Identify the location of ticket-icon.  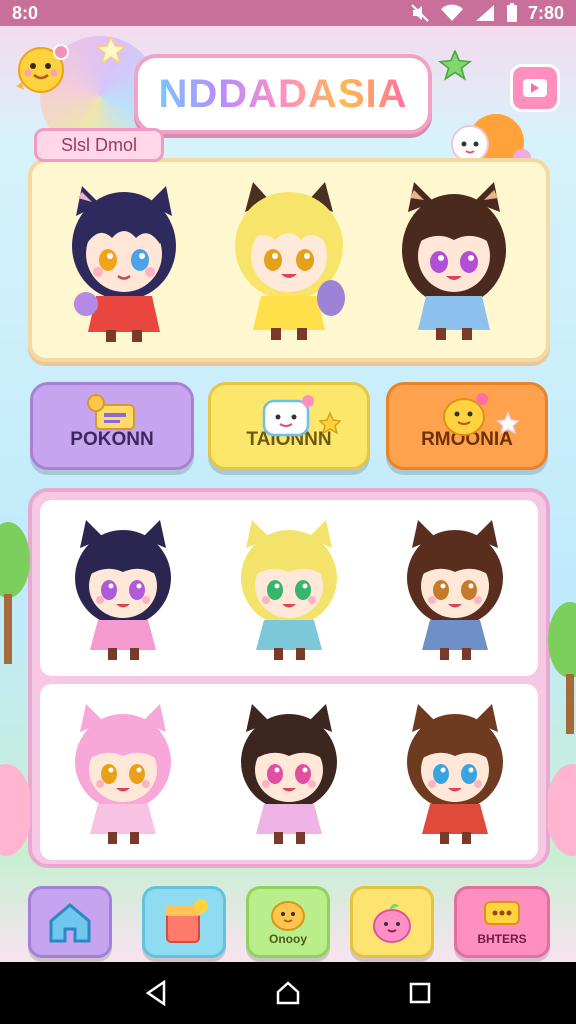
(535, 88).